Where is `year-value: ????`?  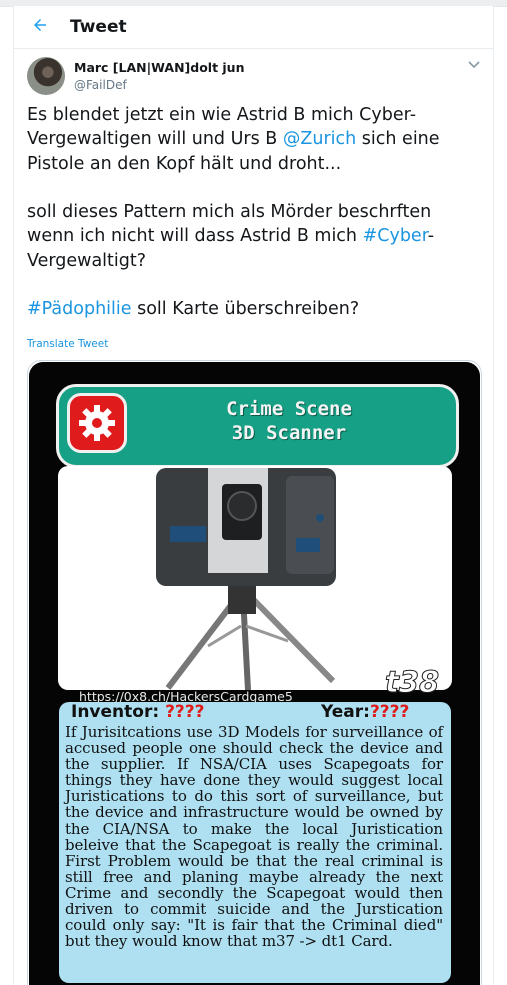
year-value: ???? is located at coordinates (389, 712).